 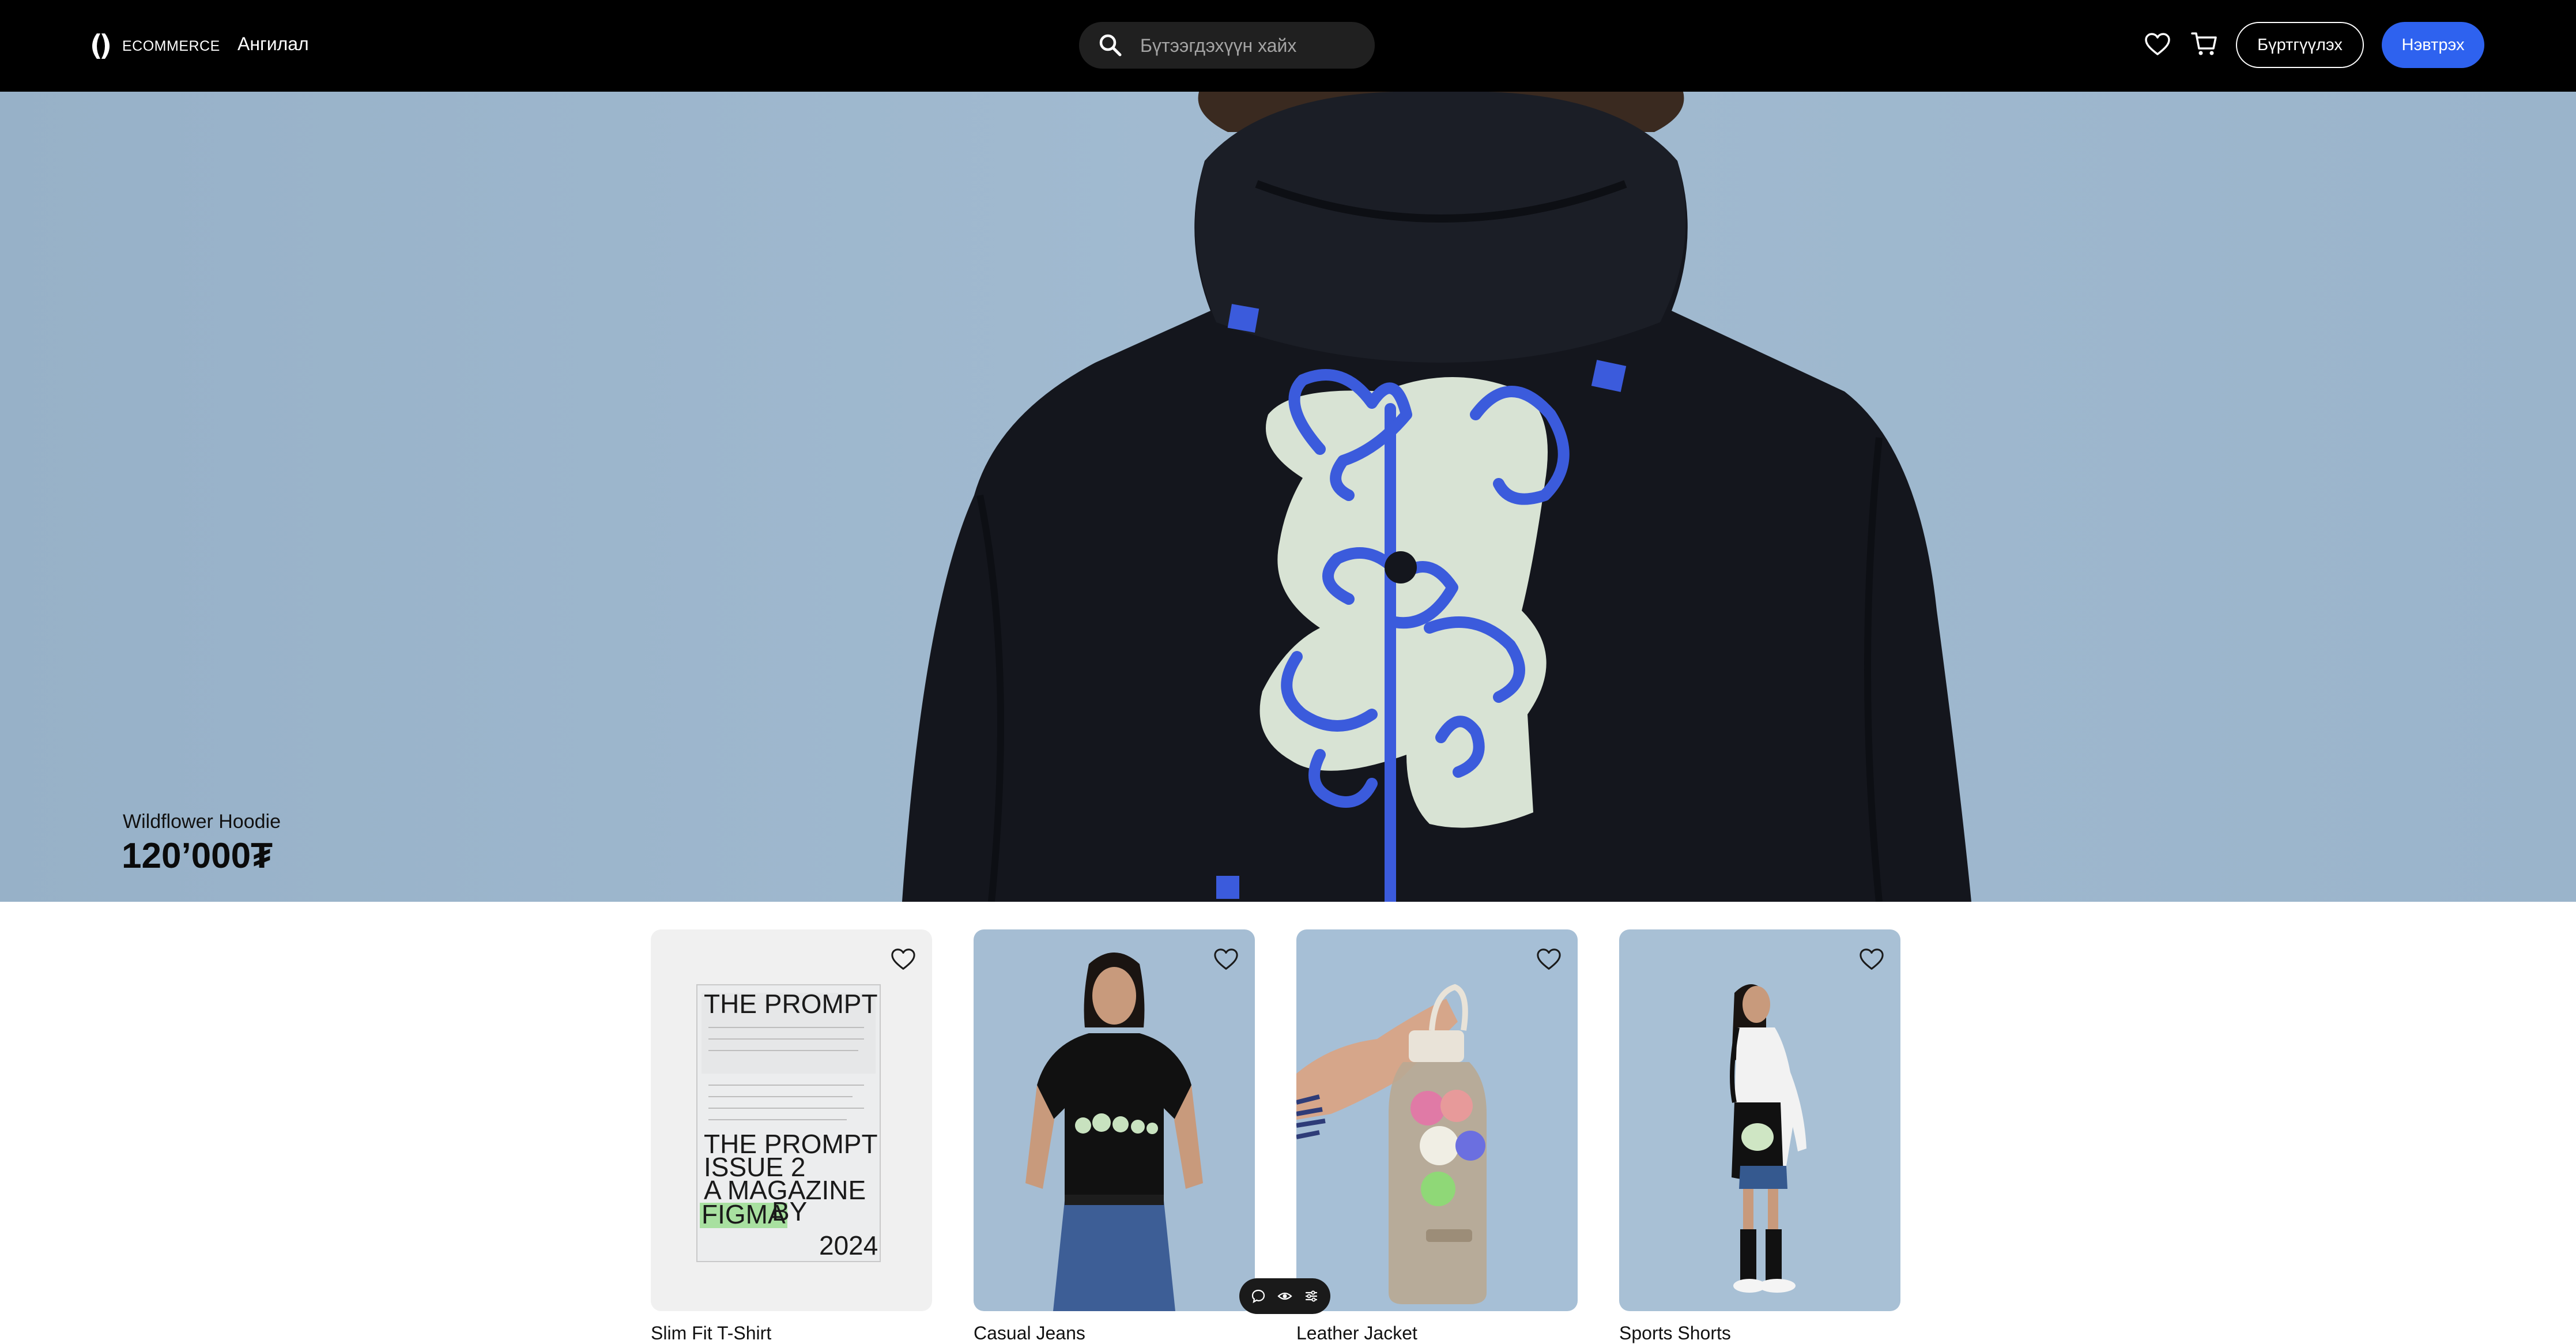 I want to click on register-button: Бүртгүүлэх, so click(x=2300, y=45).